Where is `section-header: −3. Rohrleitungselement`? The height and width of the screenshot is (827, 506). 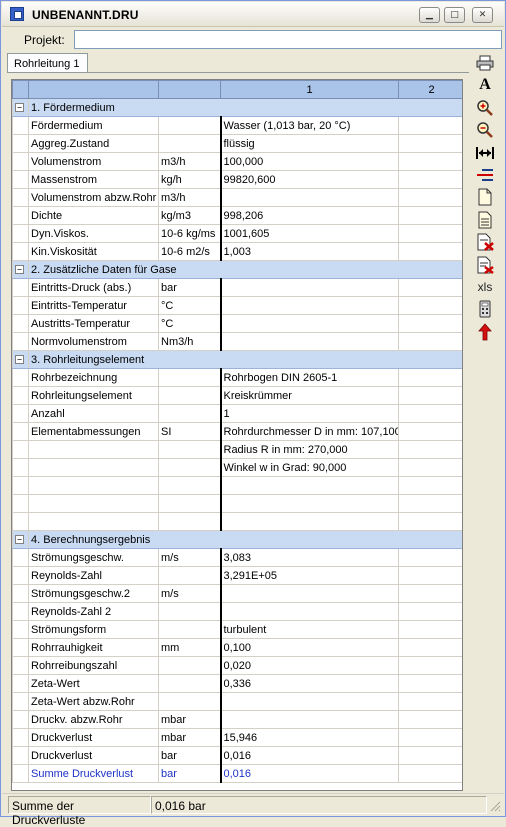
section-header: −3. Rohrleitungselement is located at coordinates (237, 359).